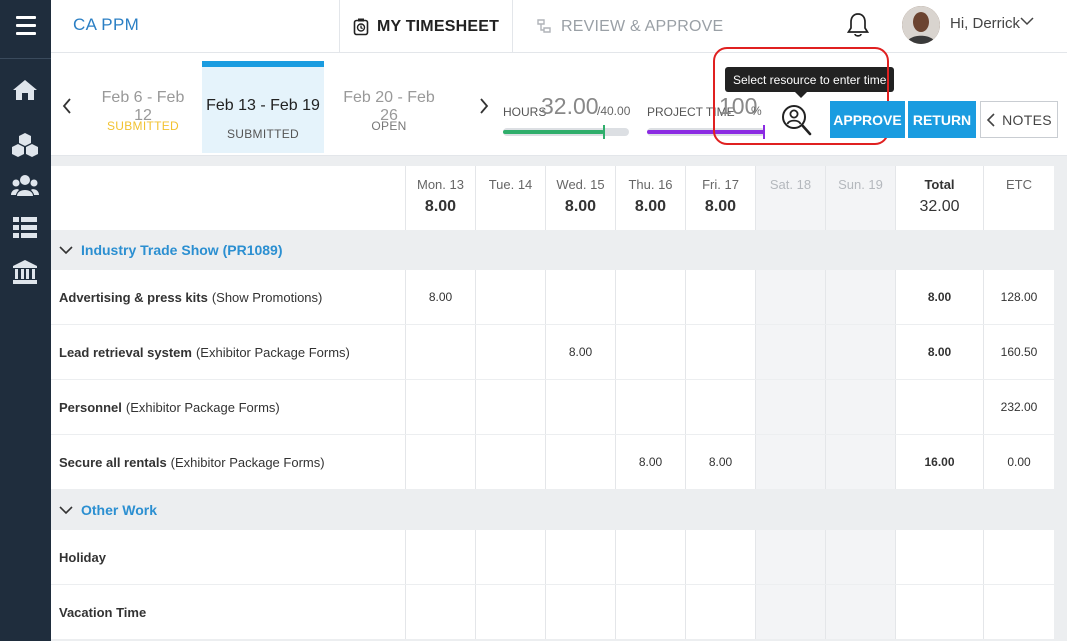 The height and width of the screenshot is (641, 1067). What do you see at coordinates (796, 120) in the screenshot?
I see `select-resource-icon` at bounding box center [796, 120].